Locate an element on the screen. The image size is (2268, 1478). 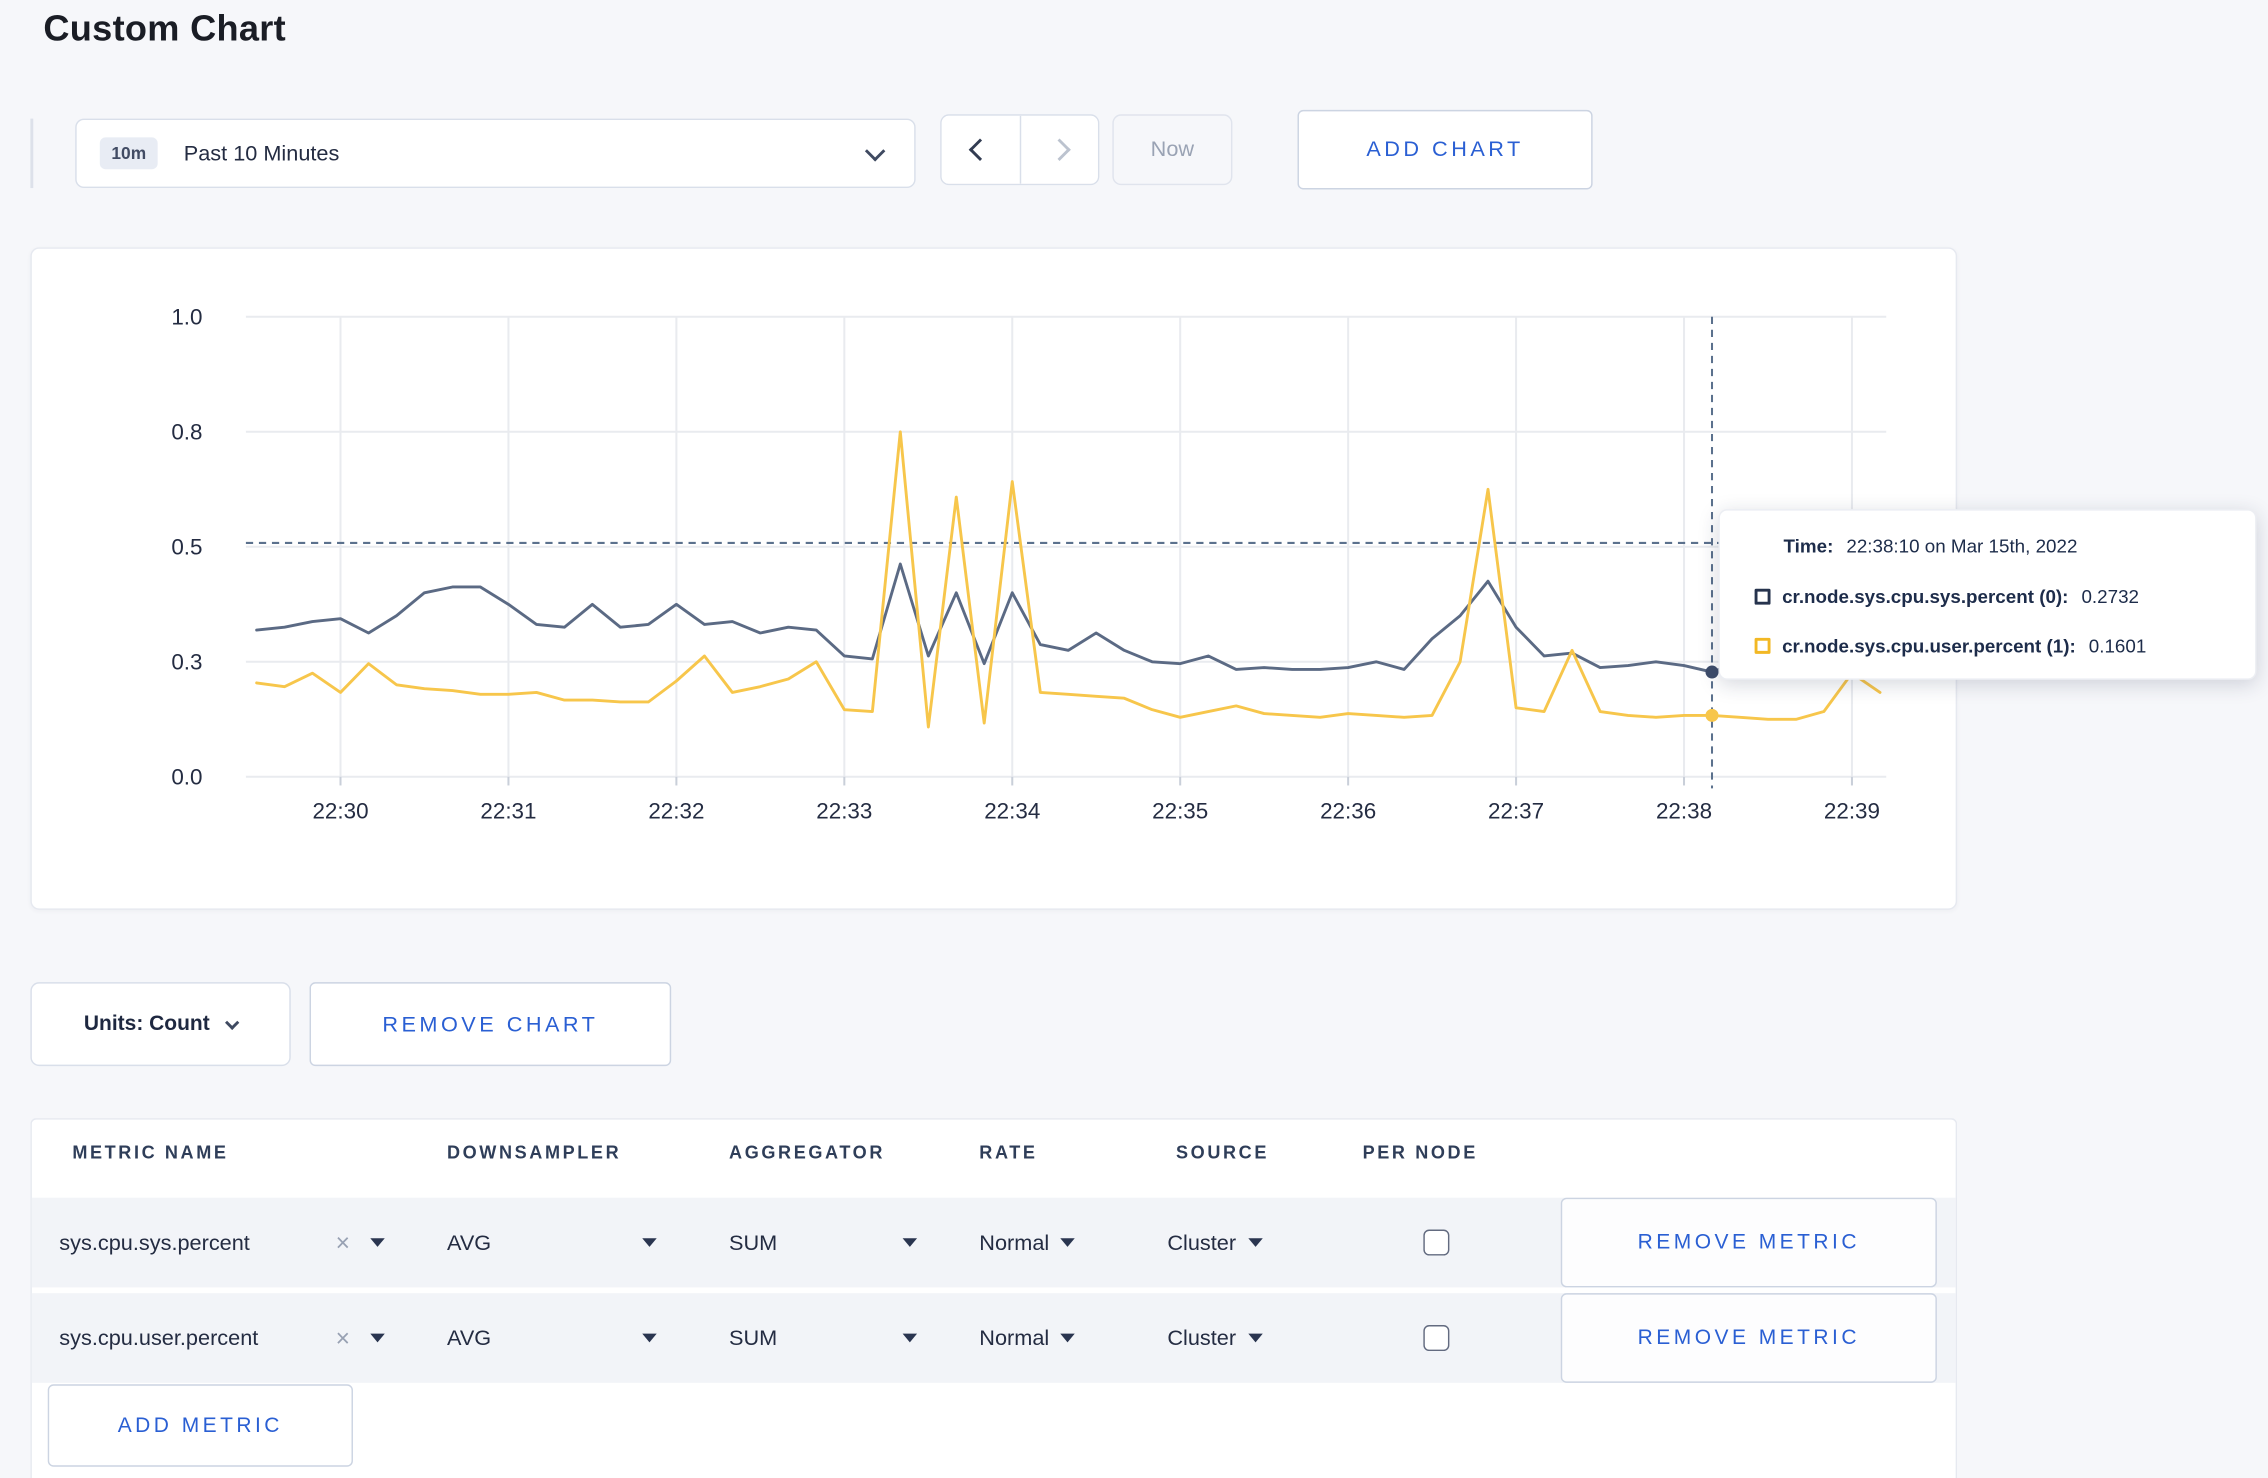
prev-time-window-button is located at coordinates (980, 149).